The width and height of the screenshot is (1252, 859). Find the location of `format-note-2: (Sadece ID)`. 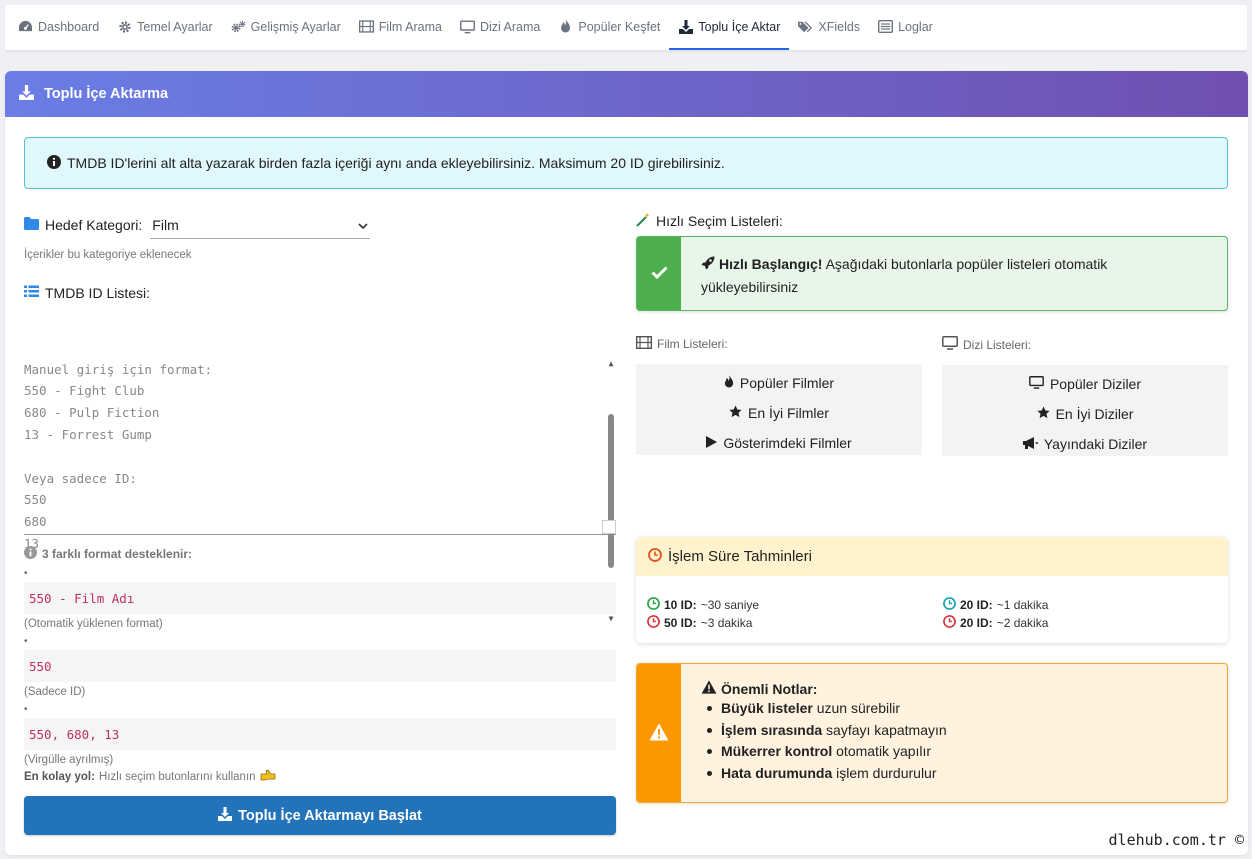

format-note-2: (Sadece ID) is located at coordinates (55, 692).